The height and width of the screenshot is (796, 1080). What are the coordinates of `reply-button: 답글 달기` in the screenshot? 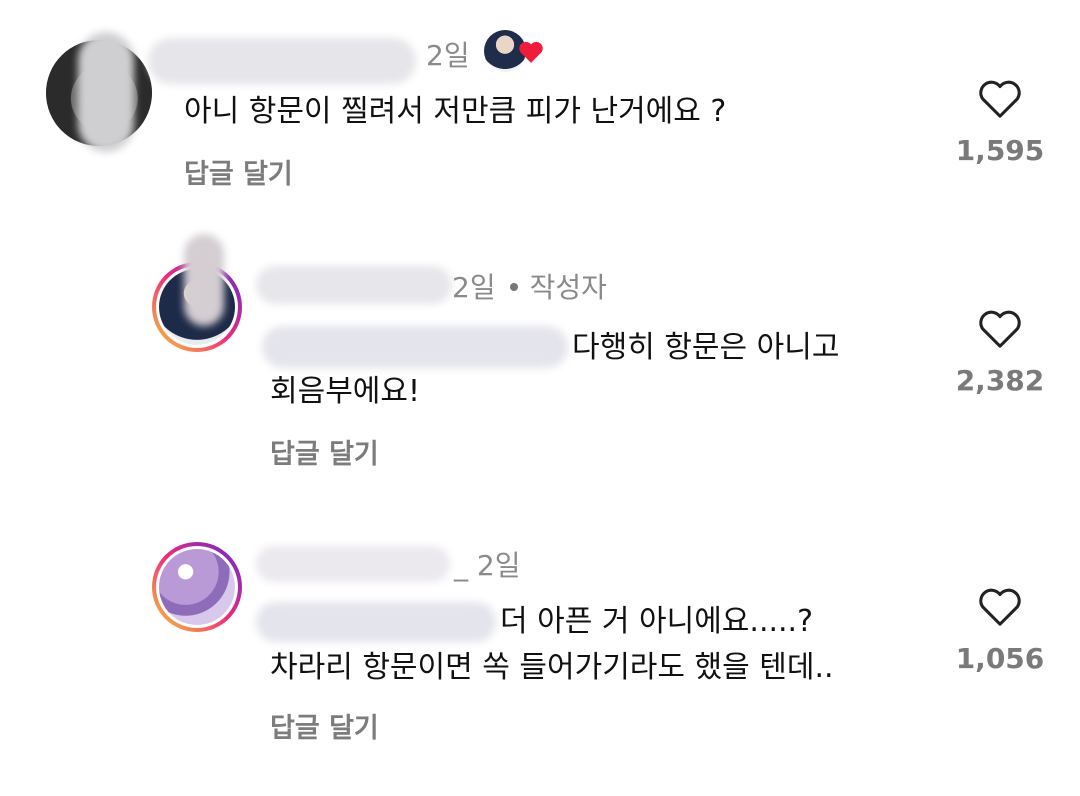 It's located at (324, 725).